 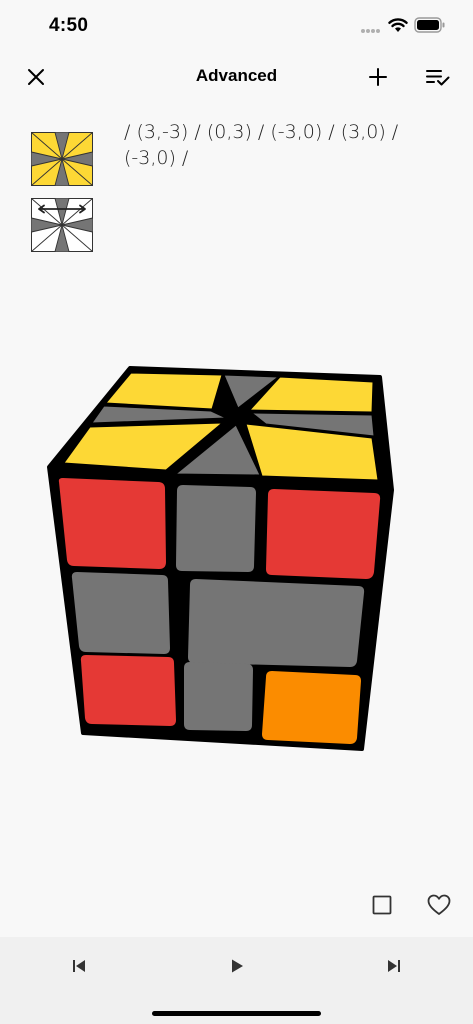 What do you see at coordinates (236, 27) in the screenshot?
I see `status-bar: 4:50` at bounding box center [236, 27].